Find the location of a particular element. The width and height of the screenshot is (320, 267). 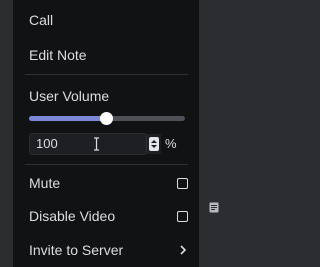

volume-number-field is located at coordinates (88, 144).